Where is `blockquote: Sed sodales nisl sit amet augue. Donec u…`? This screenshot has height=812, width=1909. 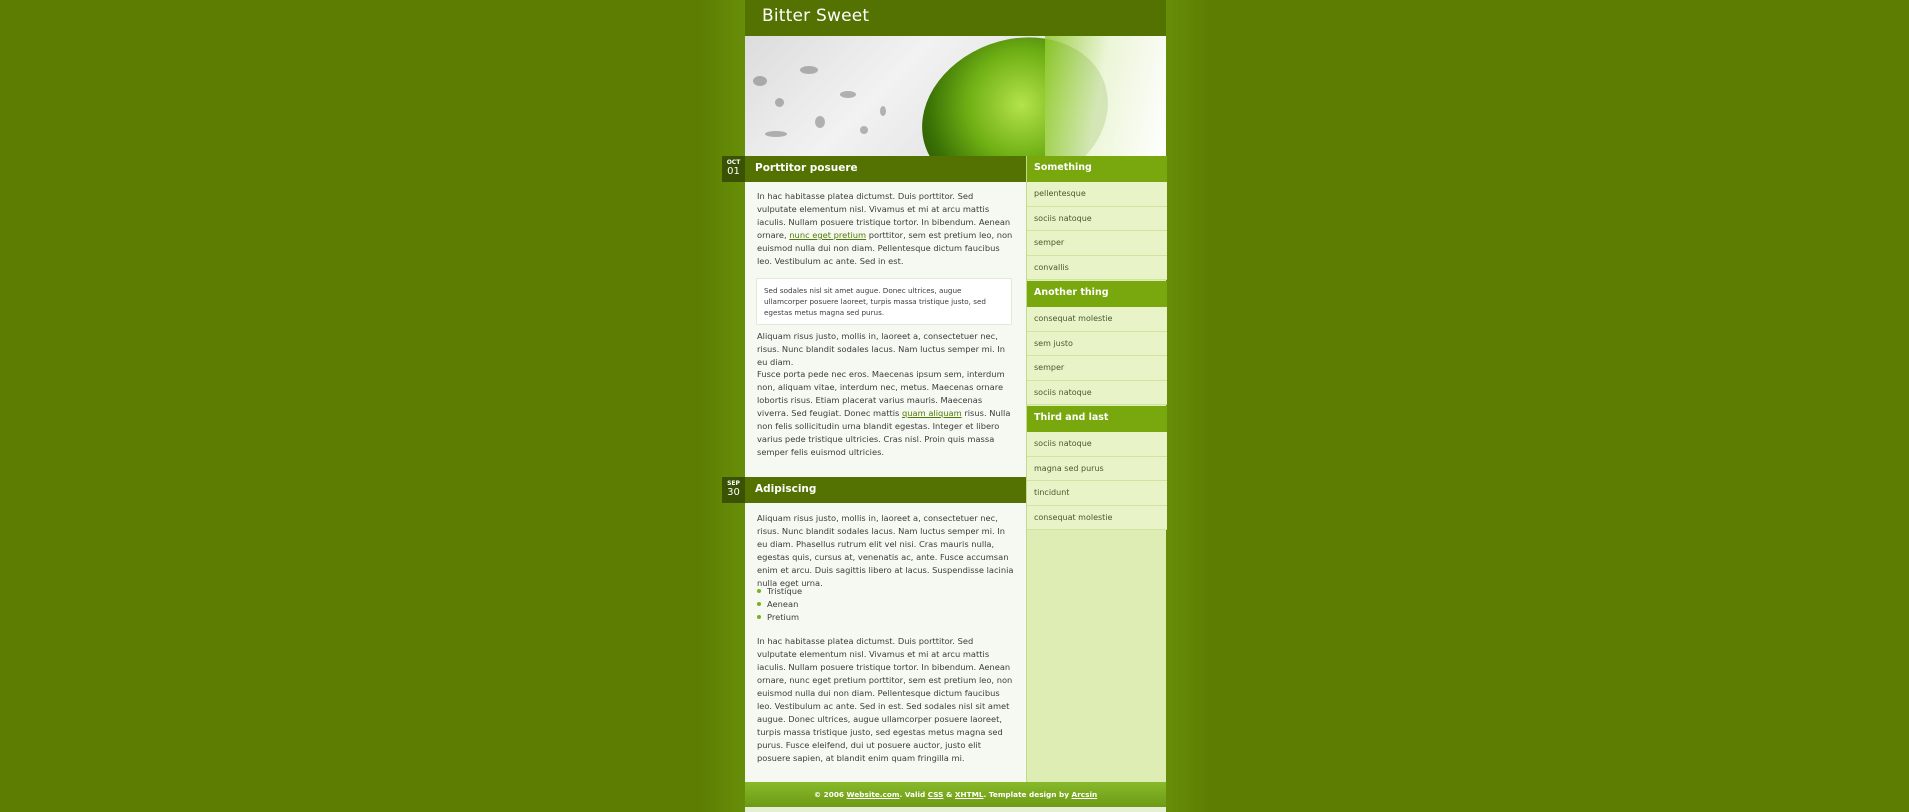 blockquote: Sed sodales nisl sit amet augue. Donec u… is located at coordinates (884, 301).